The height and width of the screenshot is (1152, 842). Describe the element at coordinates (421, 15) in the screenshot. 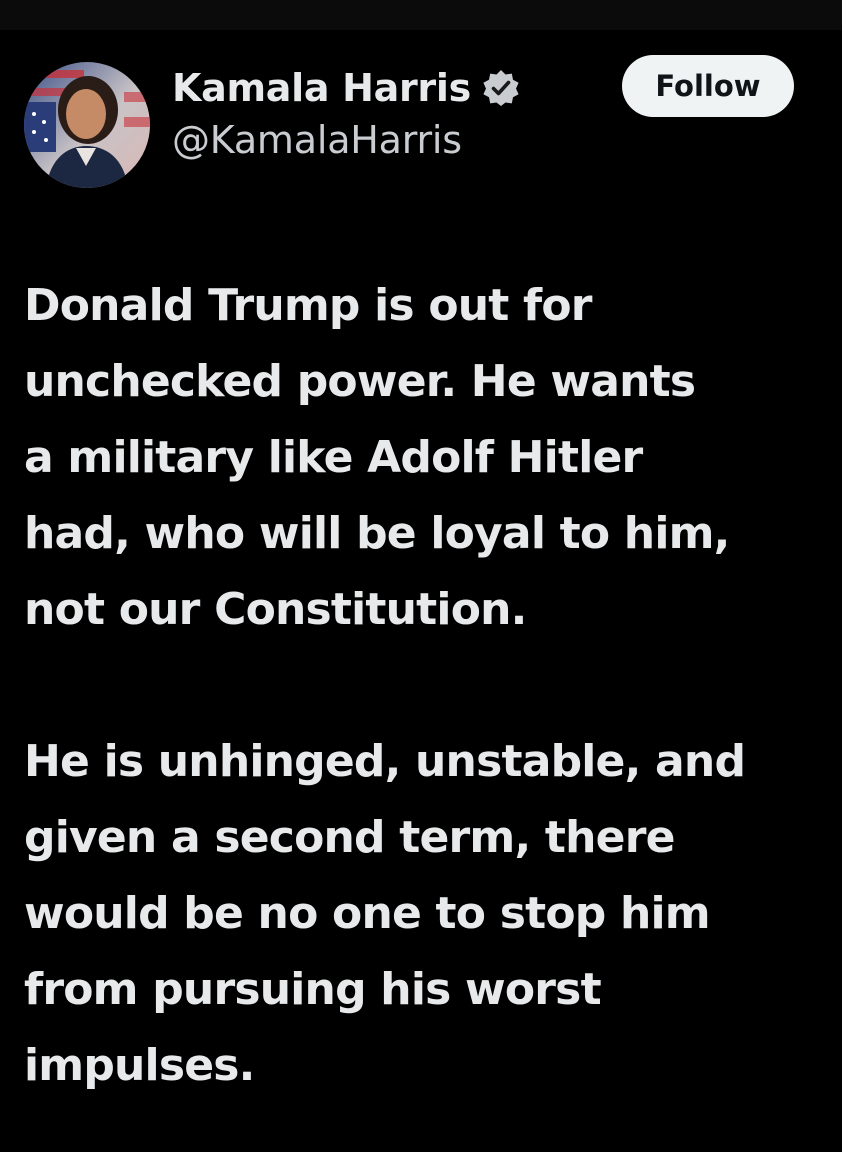

I see `top-bar` at that location.